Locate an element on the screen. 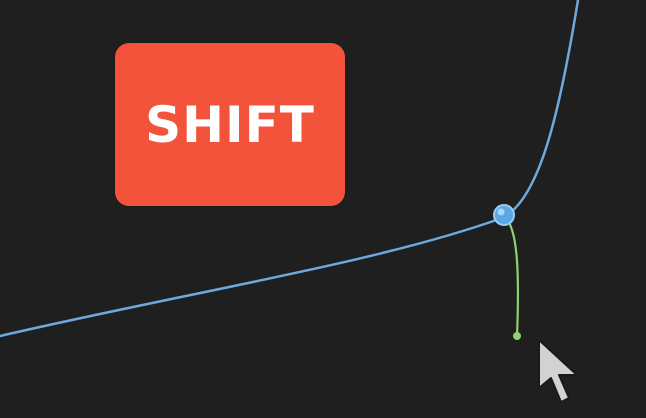  arrow-pointer-icon is located at coordinates (558, 371).